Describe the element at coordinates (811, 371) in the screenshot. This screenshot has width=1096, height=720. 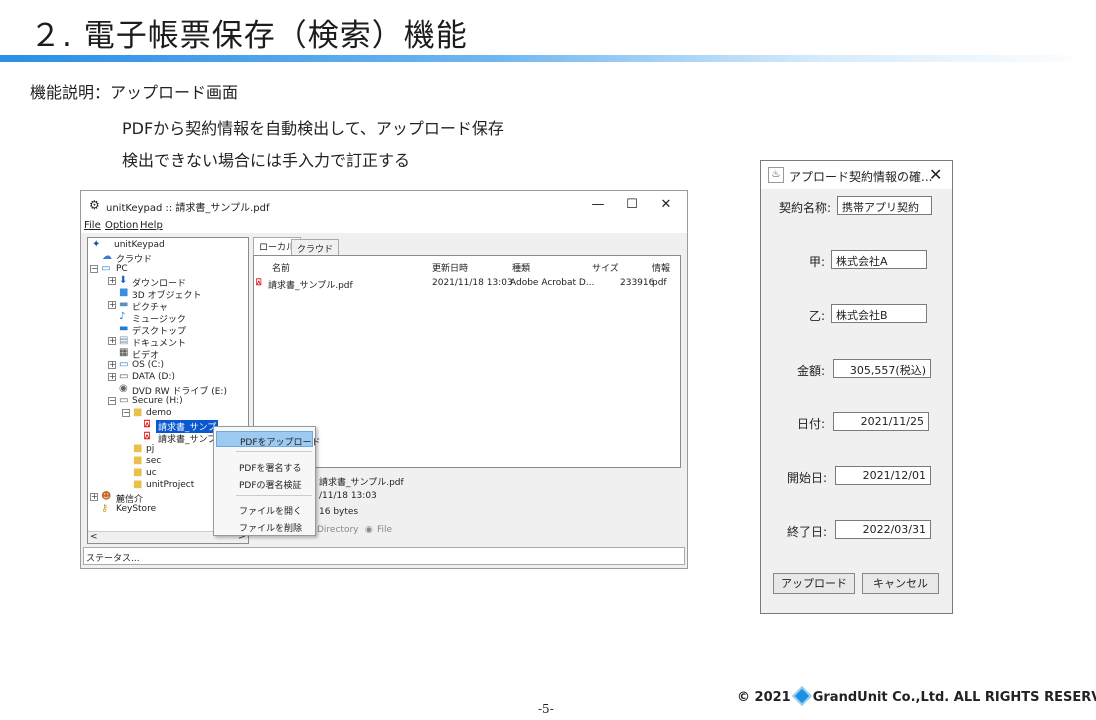
I see `amount-label: 金額:` at that location.